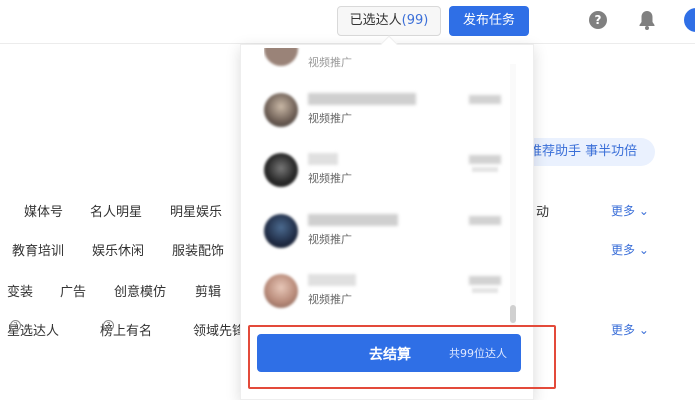  Describe the element at coordinates (196, 210) in the screenshot. I see `category-item: 明星娱乐` at that location.